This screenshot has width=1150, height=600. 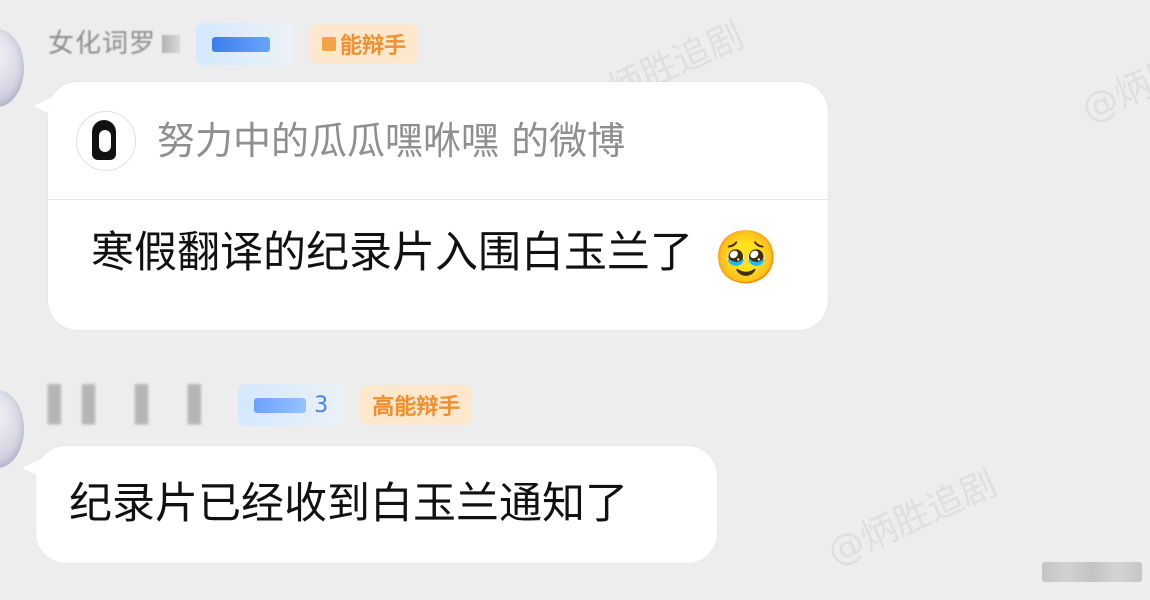 I want to click on message-header-1: 女化词罗 能辩手, so click(x=233, y=44).